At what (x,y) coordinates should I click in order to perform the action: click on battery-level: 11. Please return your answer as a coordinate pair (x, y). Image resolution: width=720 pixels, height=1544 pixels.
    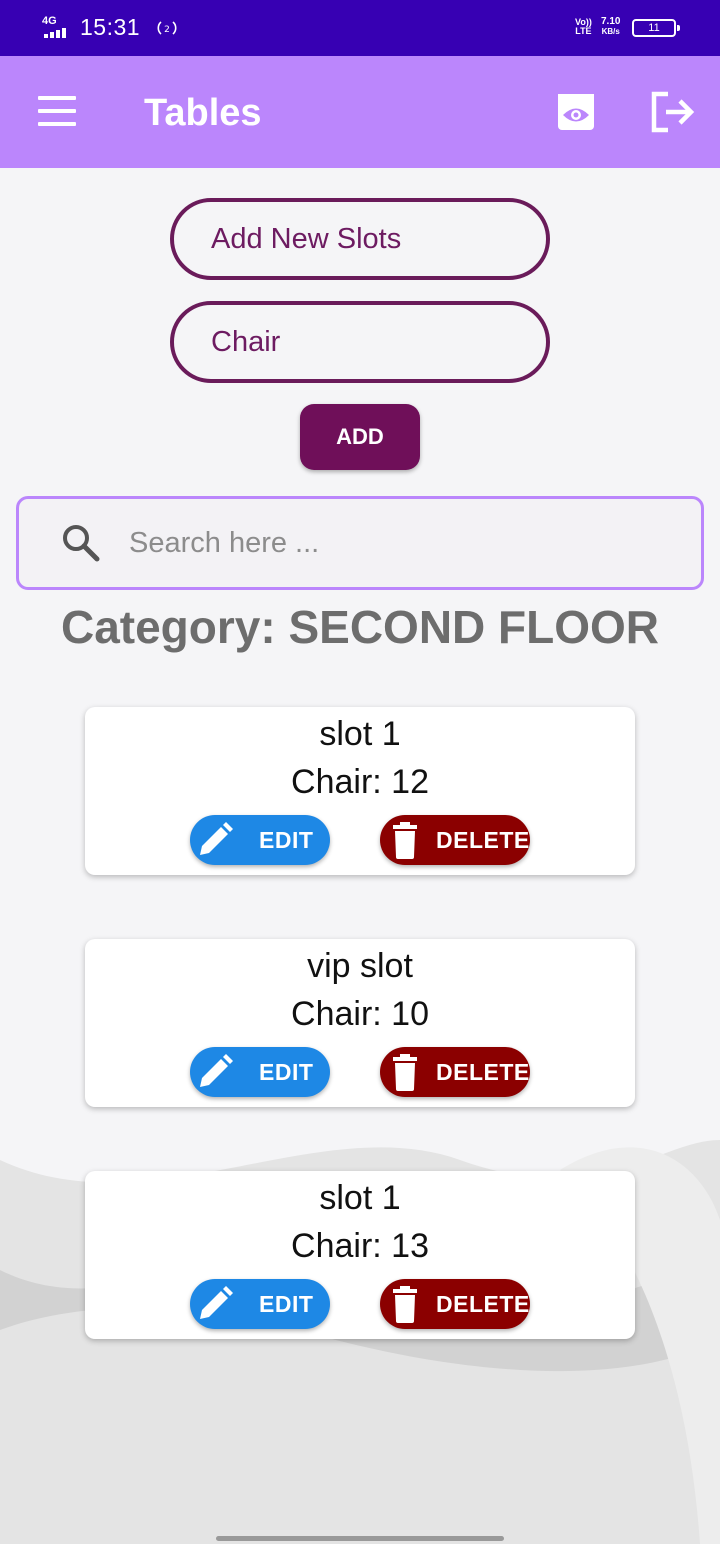
    Looking at the image, I should click on (654, 28).